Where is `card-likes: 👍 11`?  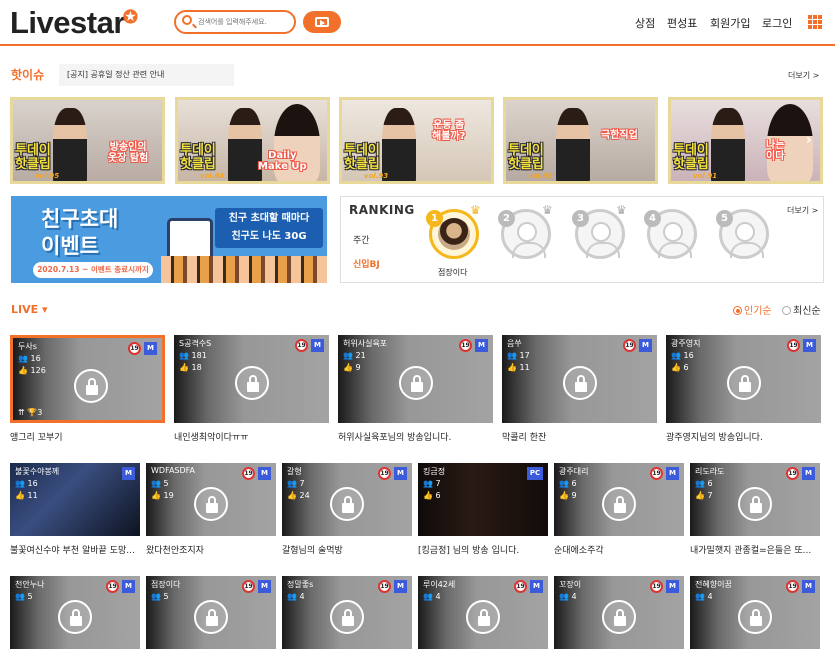
card-likes: 👍 11 is located at coordinates (26, 495).